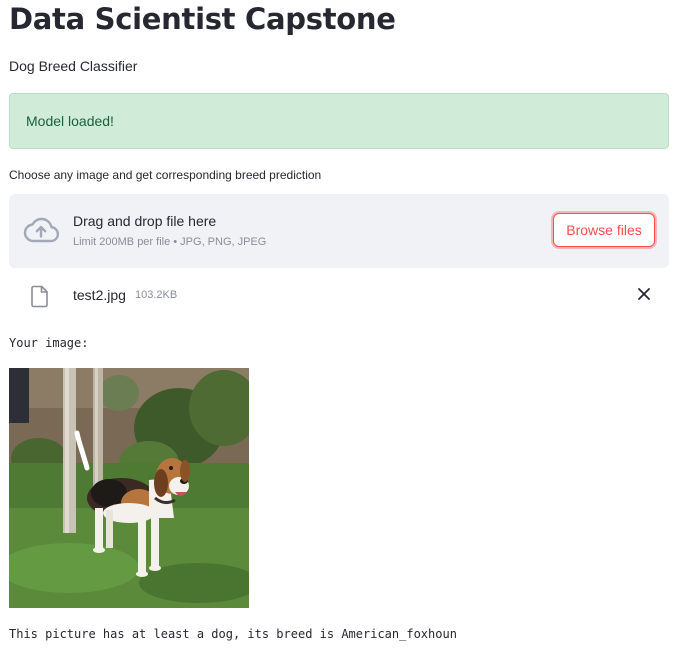 This screenshot has height=655, width=680. What do you see at coordinates (170, 242) in the screenshot?
I see `dropzone-limit: Limit 200MB per file • JPG, PNG, JPEG` at bounding box center [170, 242].